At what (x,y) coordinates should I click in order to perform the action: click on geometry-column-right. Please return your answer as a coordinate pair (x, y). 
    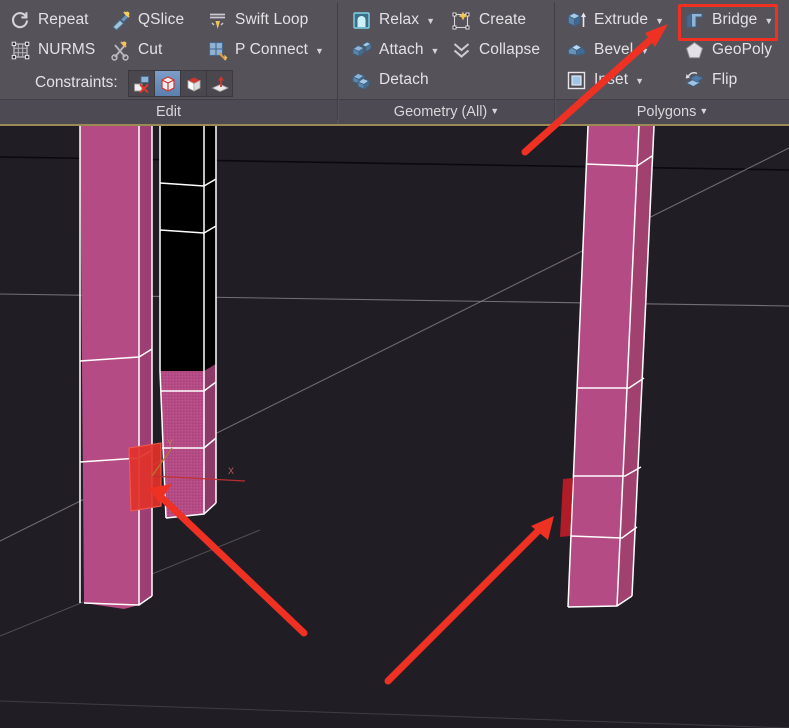
    Looking at the image, I should click on (607, 367).